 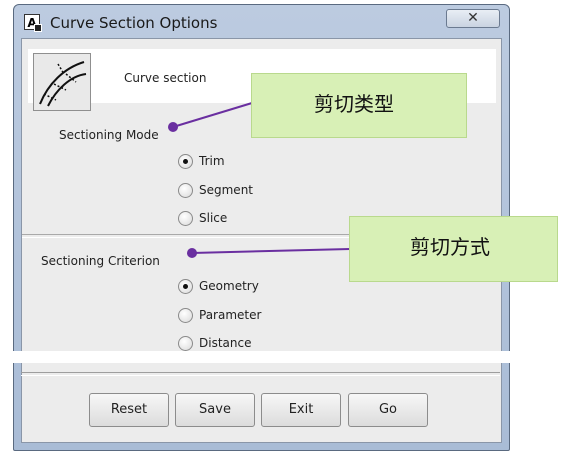 What do you see at coordinates (450, 247) in the screenshot?
I see `criterion-callout-text: 剪切方式` at bounding box center [450, 247].